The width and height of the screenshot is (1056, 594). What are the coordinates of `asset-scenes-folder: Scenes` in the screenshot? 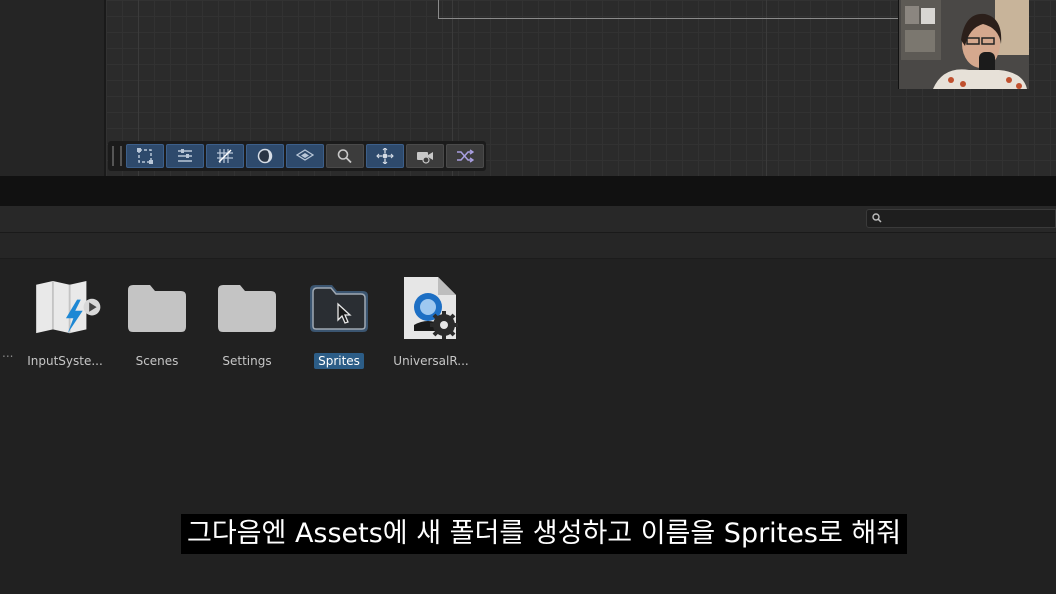 It's located at (157, 323).